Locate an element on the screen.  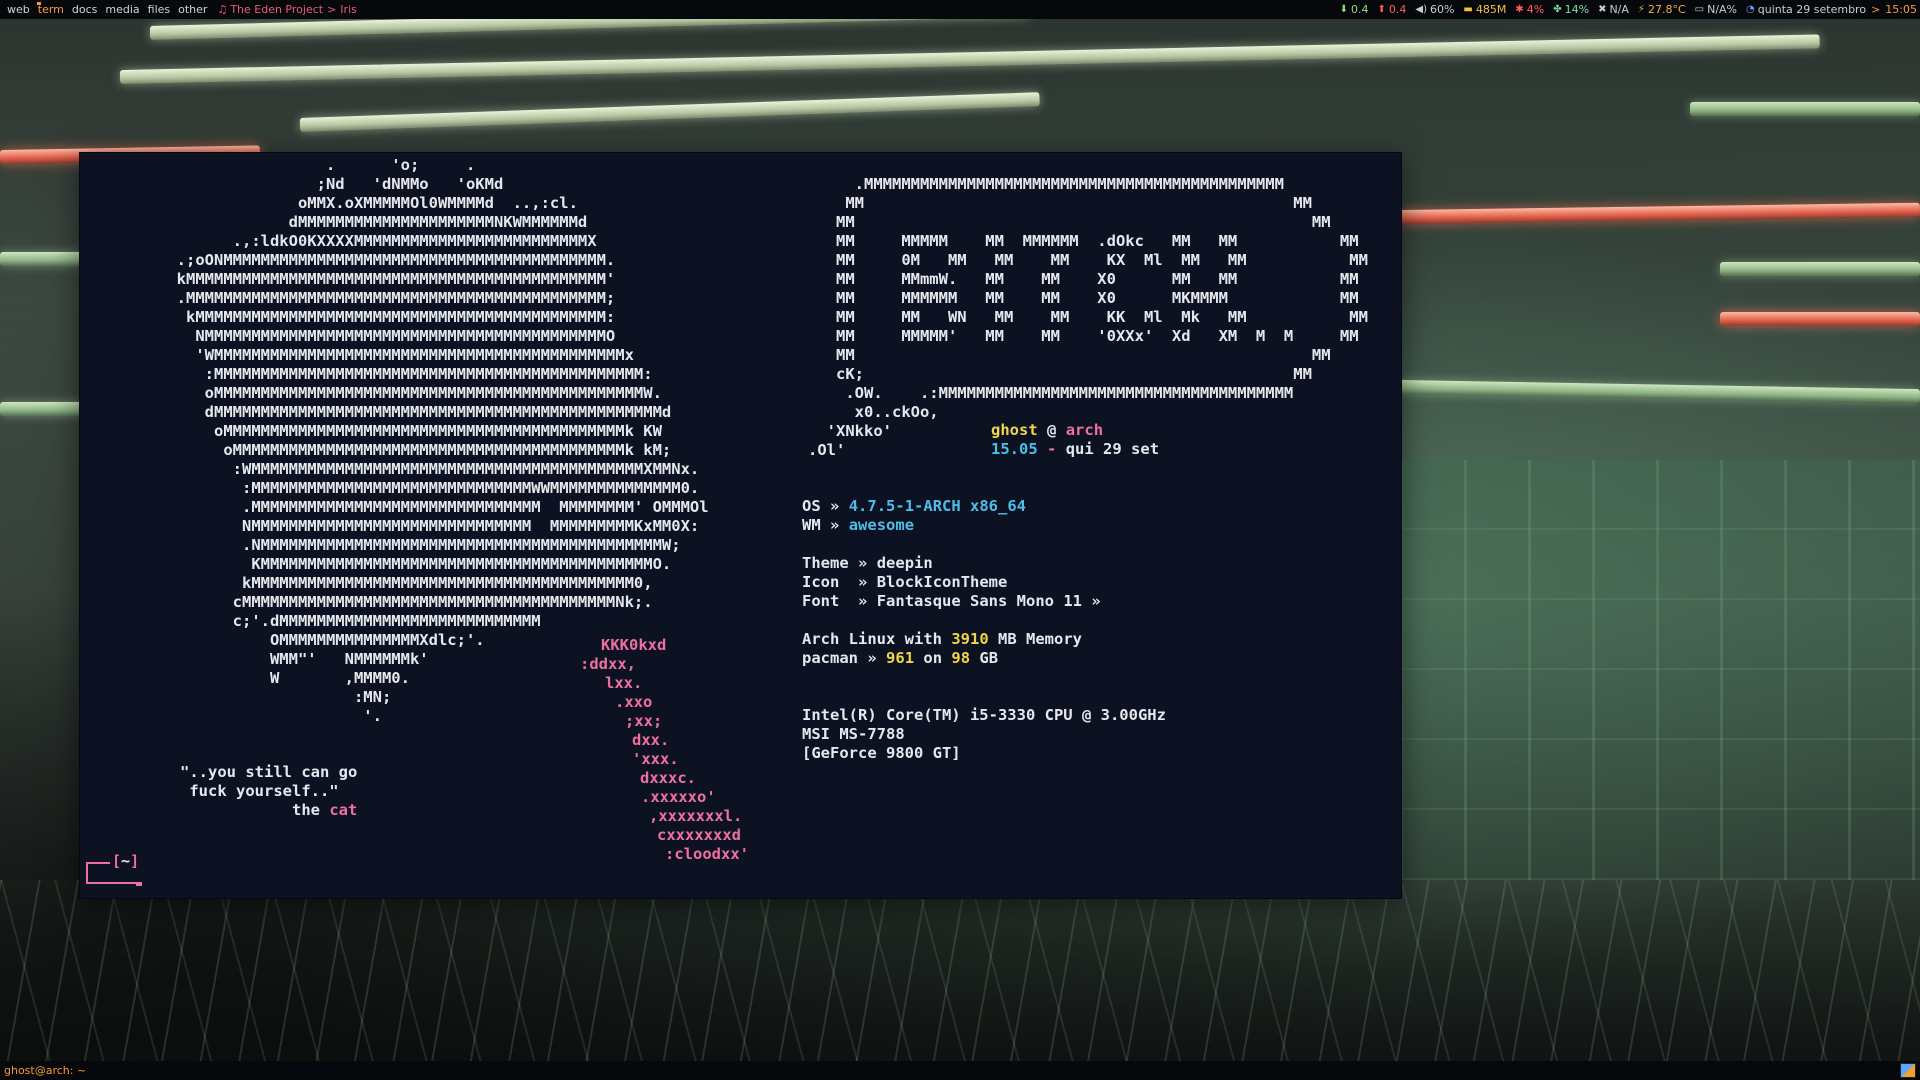
systray-icon is located at coordinates (1908, 1070).